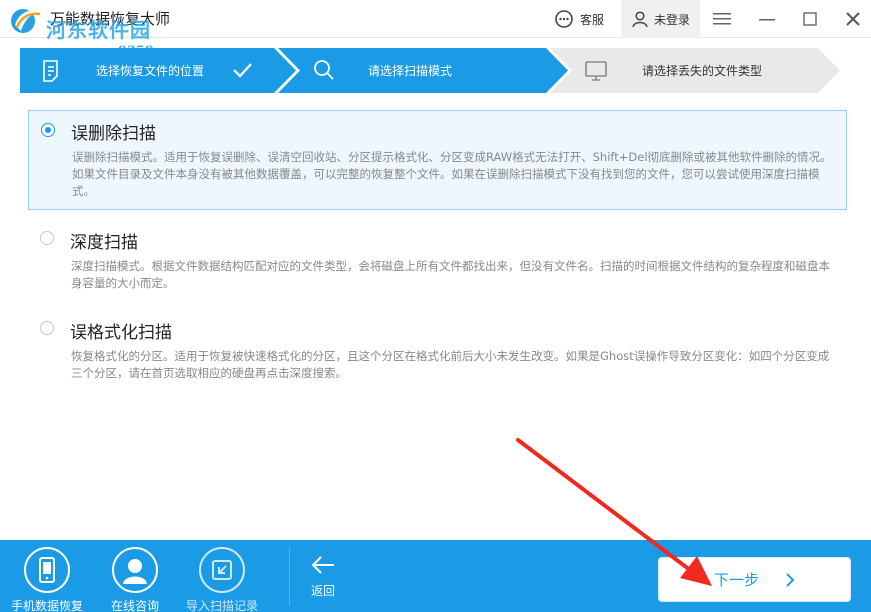 The height and width of the screenshot is (612, 871). Describe the element at coordinates (47, 328) in the screenshot. I see `radio-format-scan` at that location.